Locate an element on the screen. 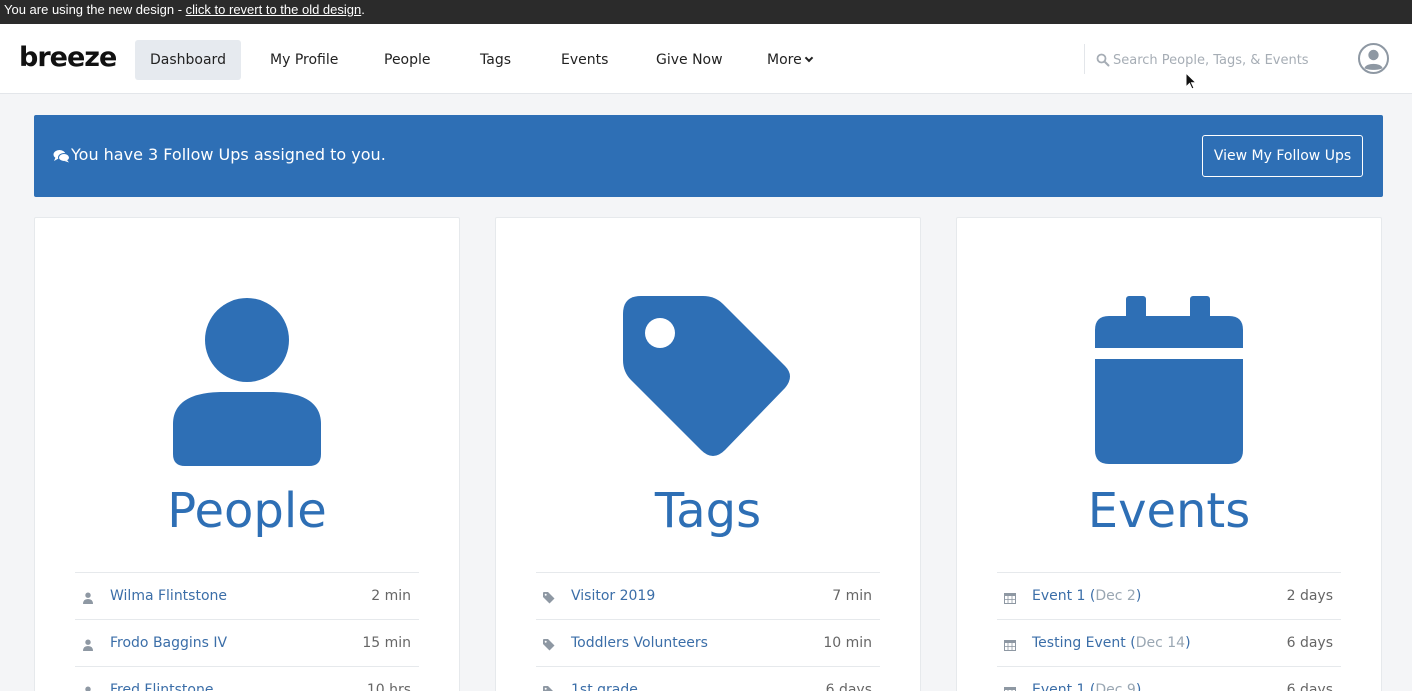 Image resolution: width=1412 pixels, height=691 pixels. list-item-label: Event 1 (Dec 2) is located at coordinates (1086, 596).